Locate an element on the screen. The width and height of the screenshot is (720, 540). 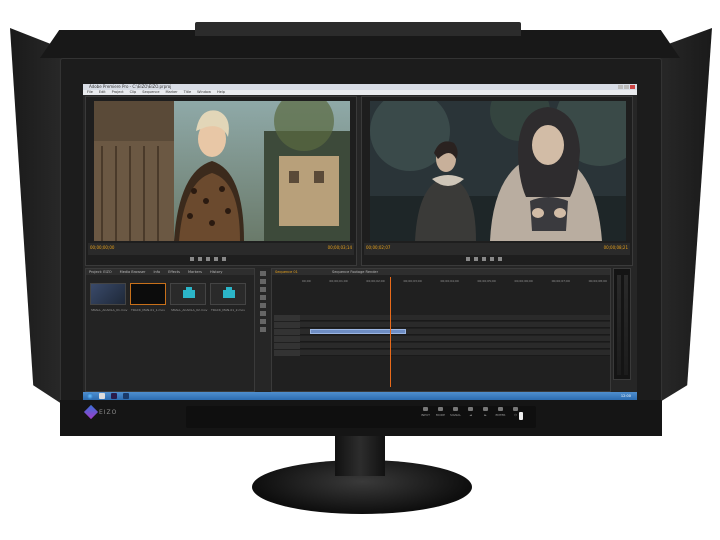
tab-history: History is located at coordinates (216, 272).